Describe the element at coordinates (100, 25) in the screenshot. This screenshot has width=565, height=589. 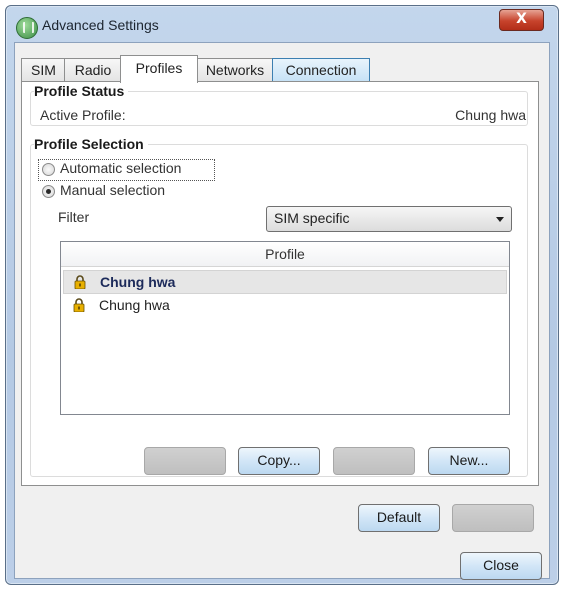
I see `window-title: Advanced Settings` at that location.